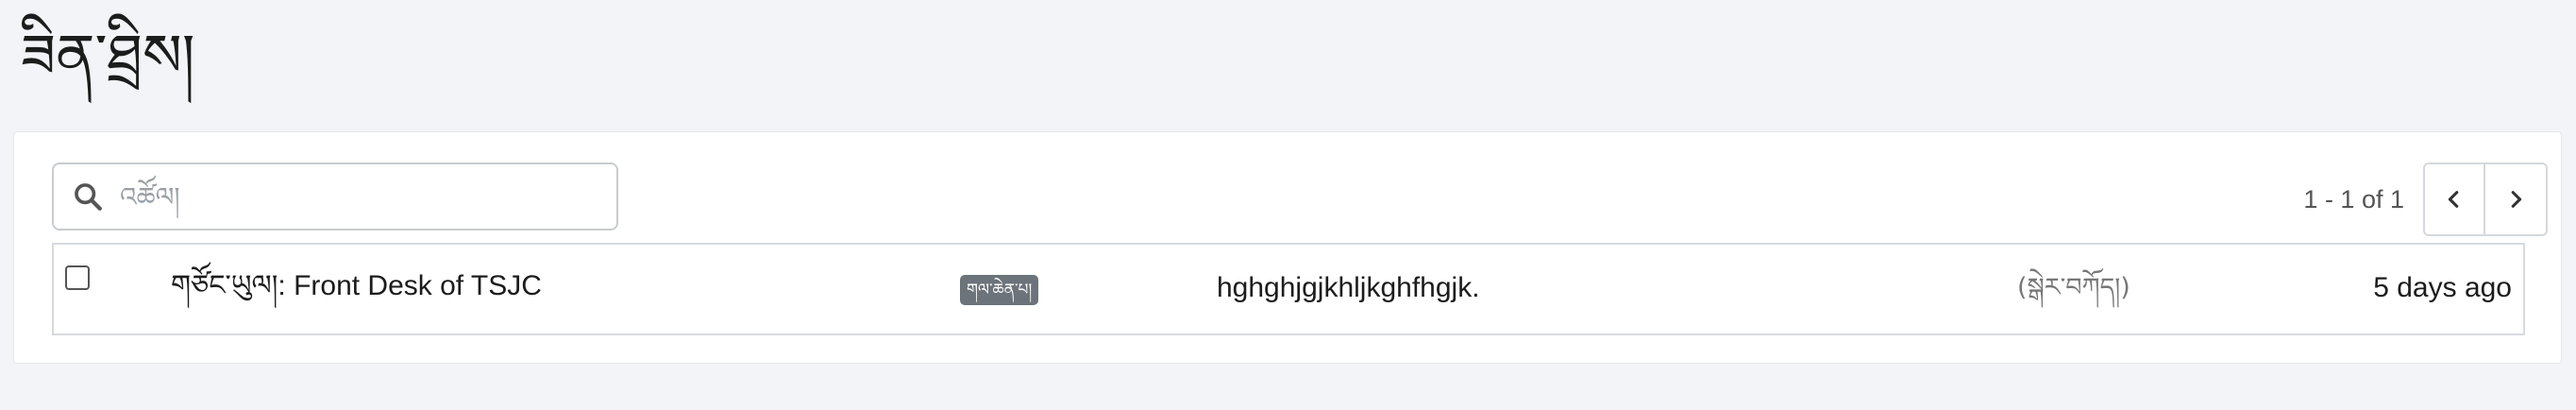 The image size is (2576, 410). What do you see at coordinates (356, 196) in the screenshot?
I see `search-input` at bounding box center [356, 196].